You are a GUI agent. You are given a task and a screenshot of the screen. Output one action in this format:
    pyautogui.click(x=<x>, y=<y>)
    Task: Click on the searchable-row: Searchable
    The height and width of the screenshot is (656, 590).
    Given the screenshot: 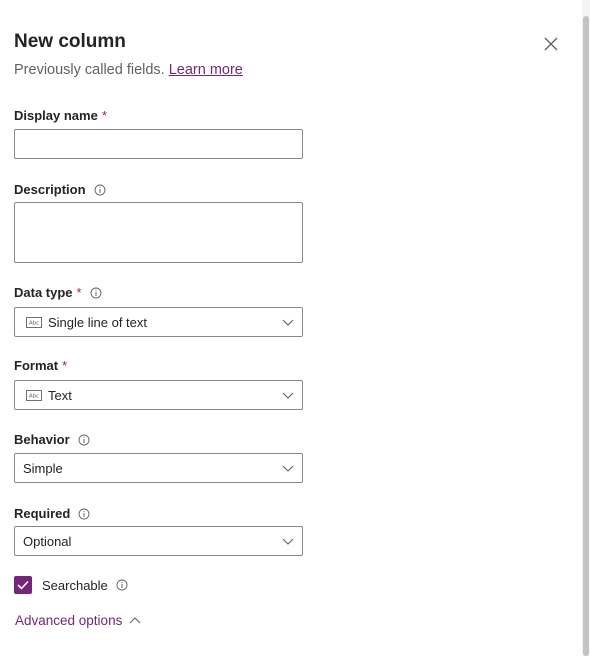 What is the action you would take?
    pyautogui.click(x=71, y=585)
    